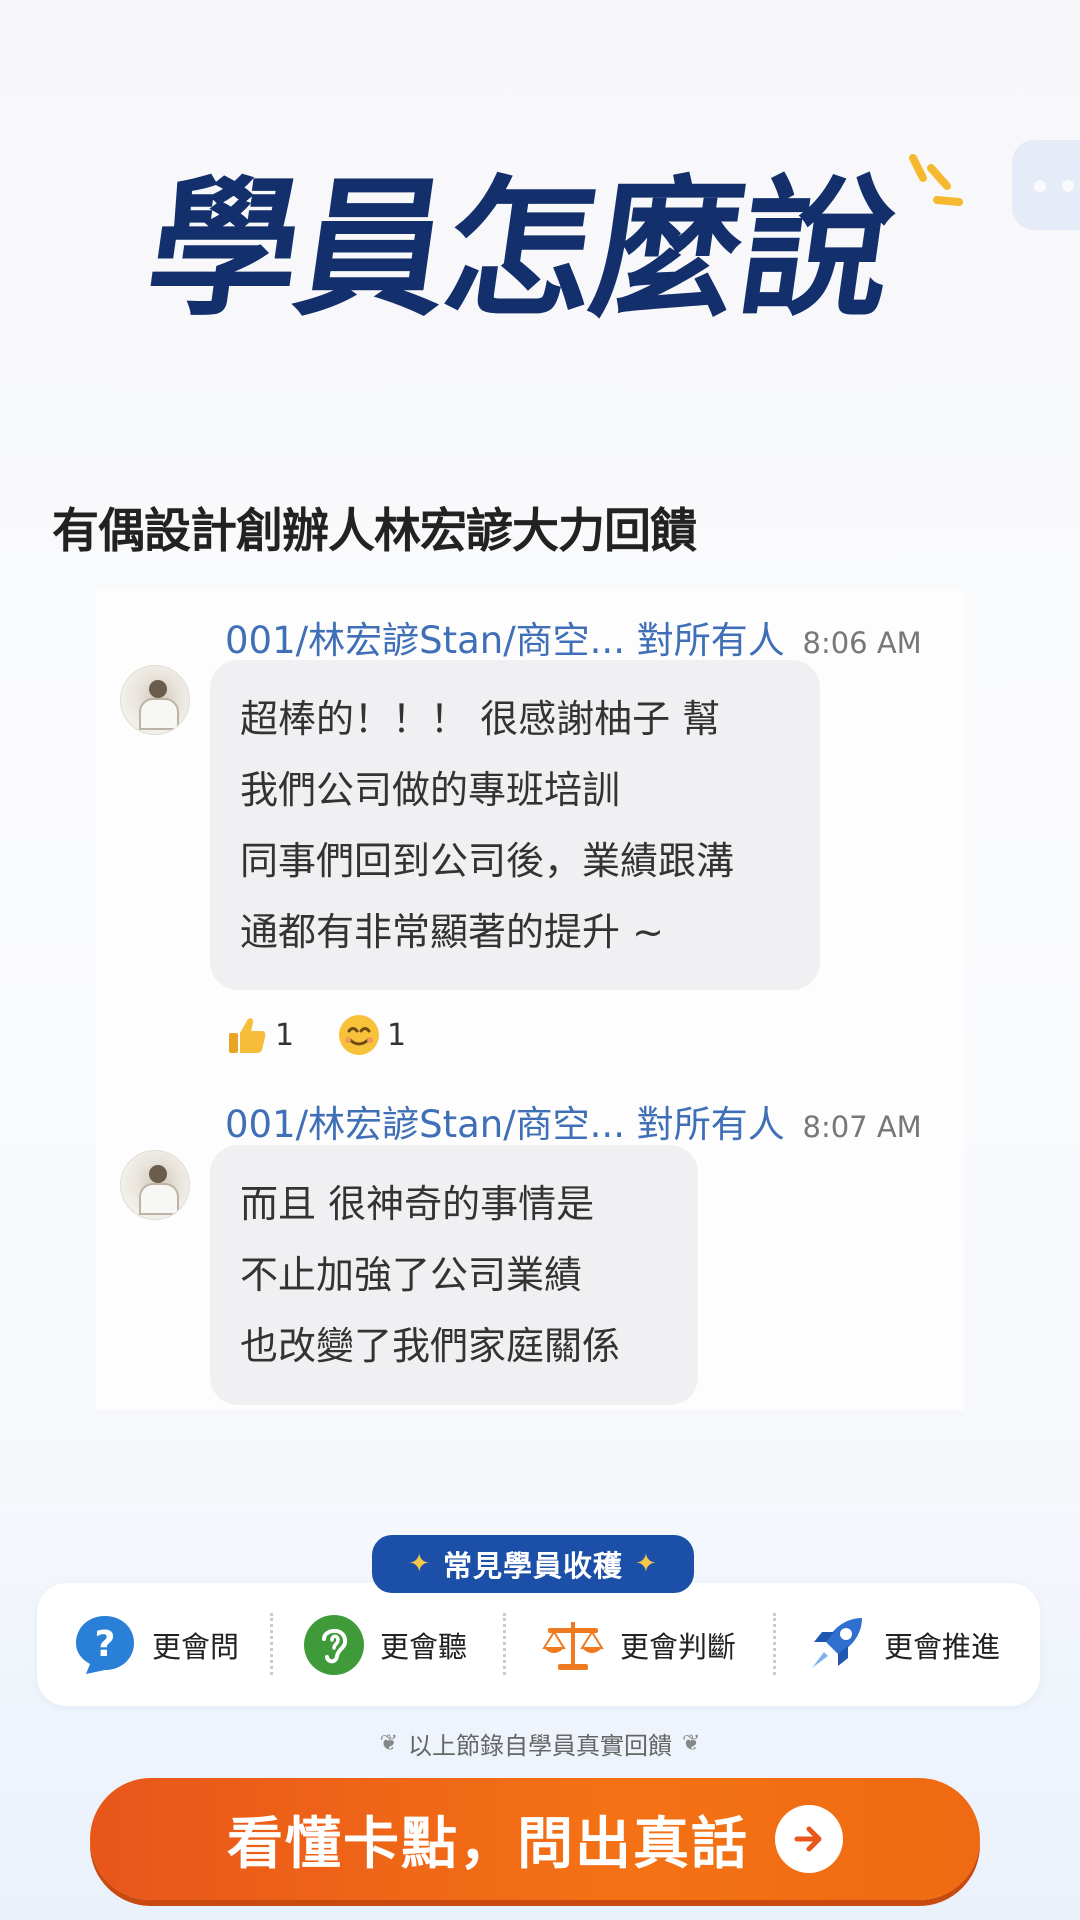 This screenshot has height=1920, width=1080. What do you see at coordinates (942, 1646) in the screenshot?
I see `benefit-label: 更會推進` at bounding box center [942, 1646].